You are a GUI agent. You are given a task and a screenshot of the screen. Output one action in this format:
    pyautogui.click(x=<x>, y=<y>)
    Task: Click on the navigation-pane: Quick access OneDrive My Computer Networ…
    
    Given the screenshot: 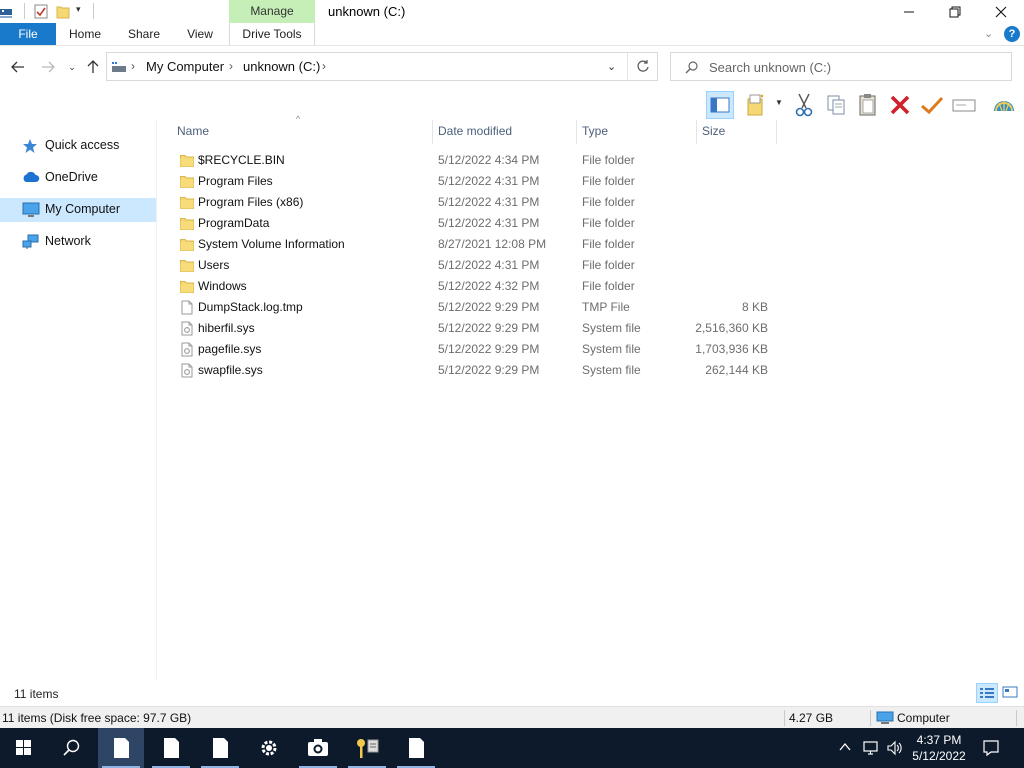 What is the action you would take?
    pyautogui.click(x=78, y=400)
    